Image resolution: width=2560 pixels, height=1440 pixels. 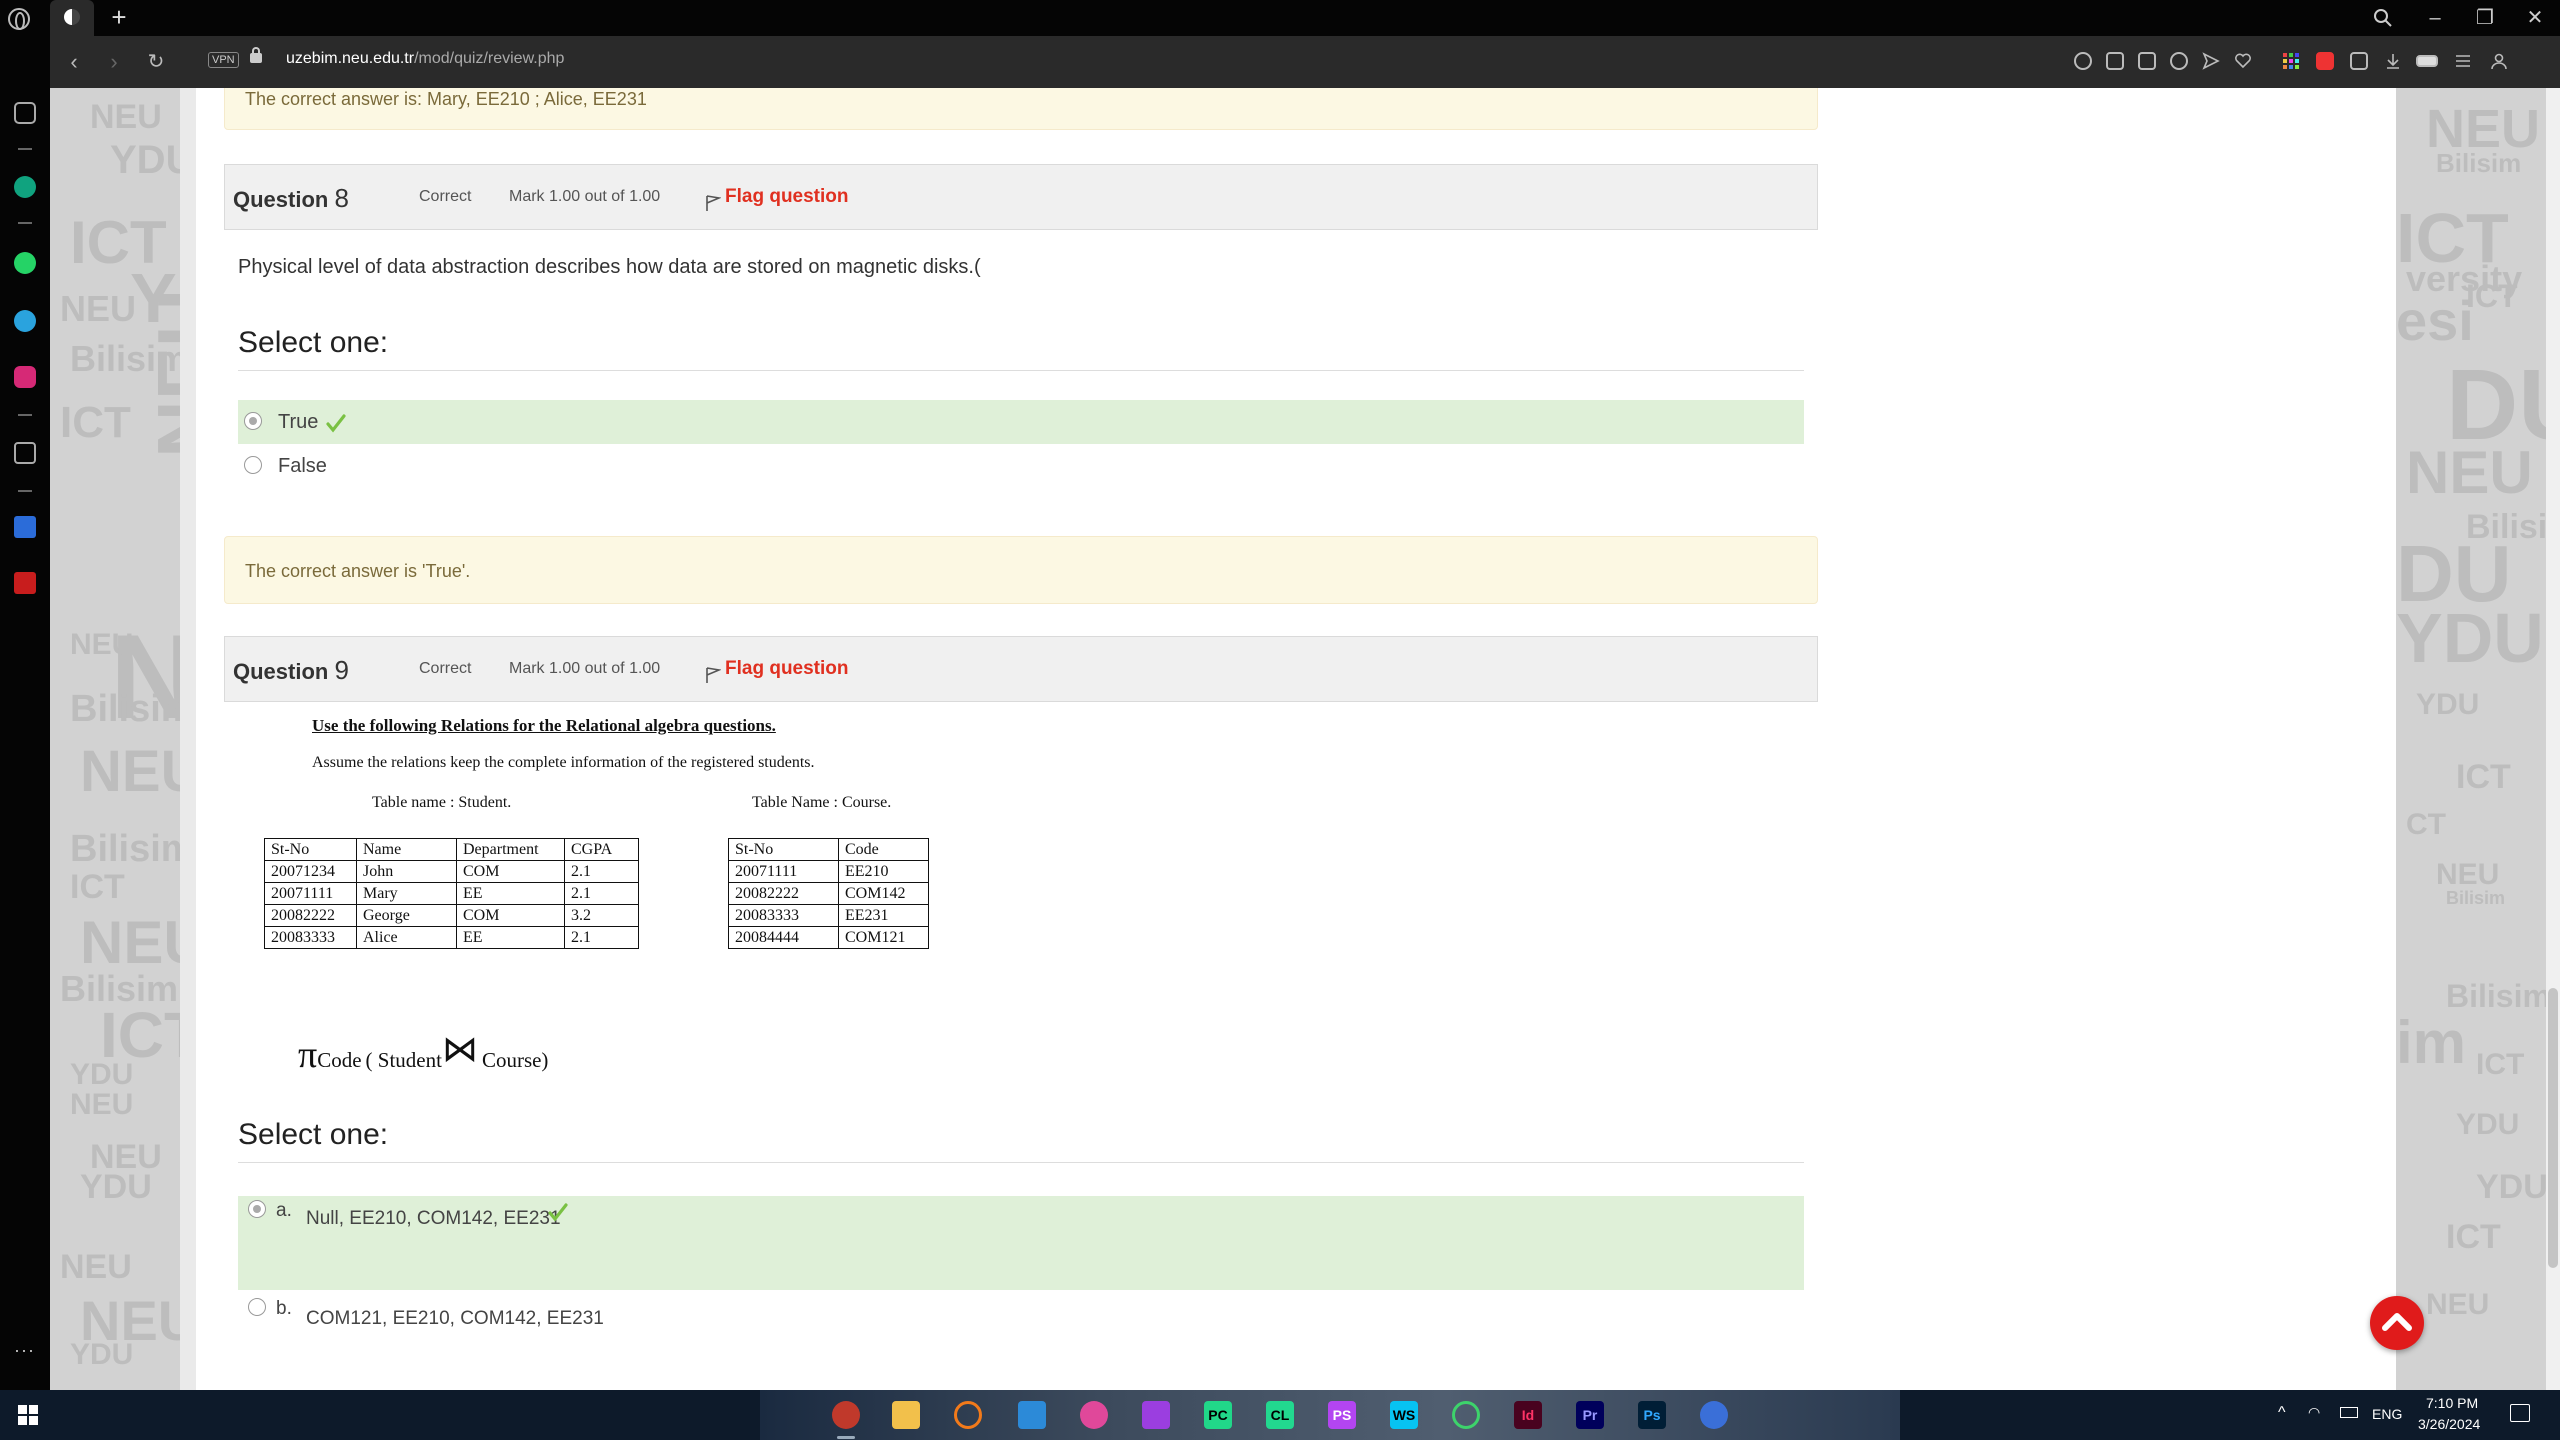 I want to click on question-number-value: 8, so click(x=341, y=198).